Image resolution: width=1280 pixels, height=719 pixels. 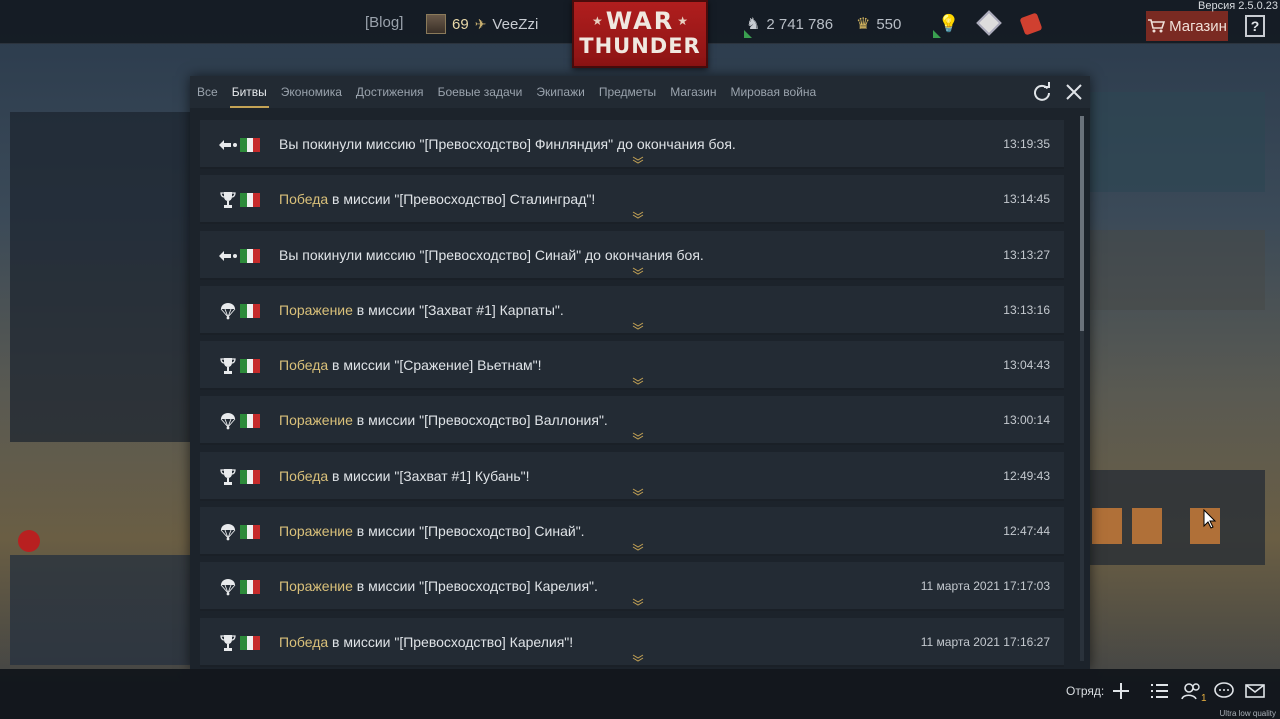 I want to click on tab-4: Боевые задачи, so click(x=480, y=92).